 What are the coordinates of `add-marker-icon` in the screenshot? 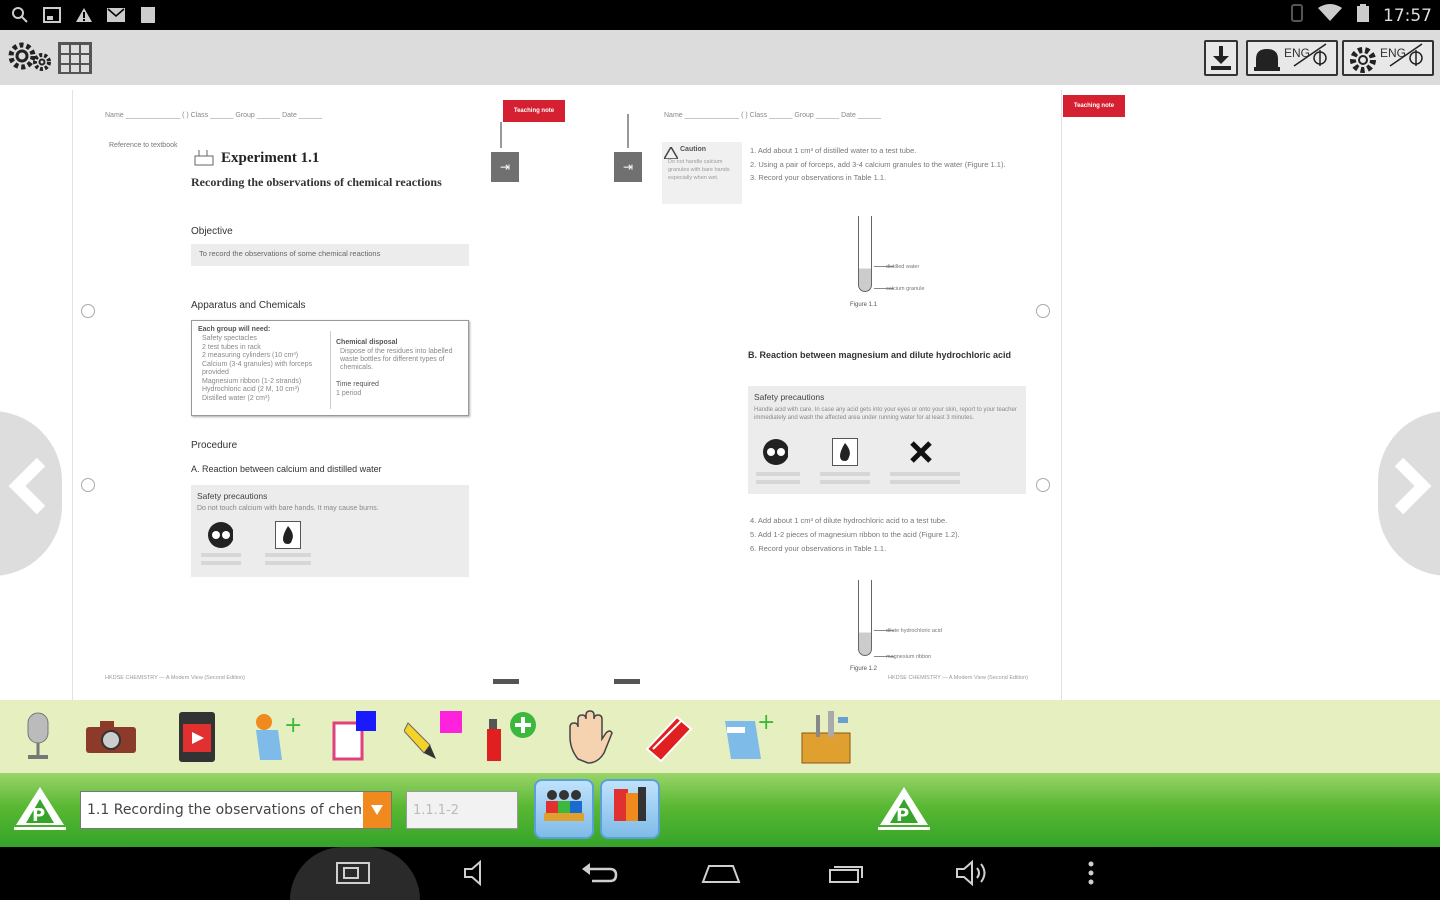 It's located at (511, 737).